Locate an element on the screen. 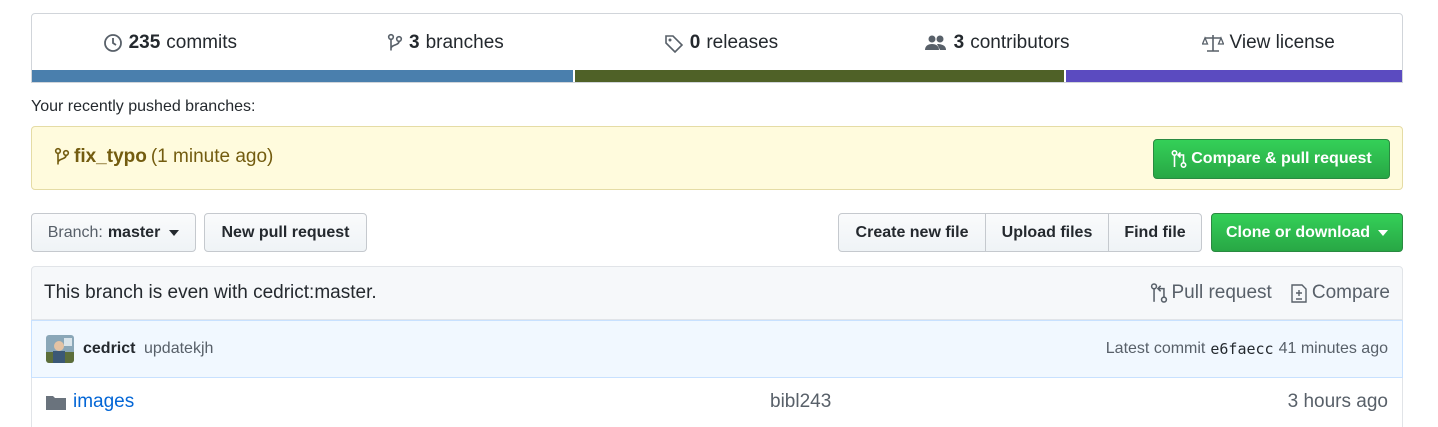 Image resolution: width=1438 pixels, height=427 pixels. view-license-link: View license is located at coordinates (1268, 43).